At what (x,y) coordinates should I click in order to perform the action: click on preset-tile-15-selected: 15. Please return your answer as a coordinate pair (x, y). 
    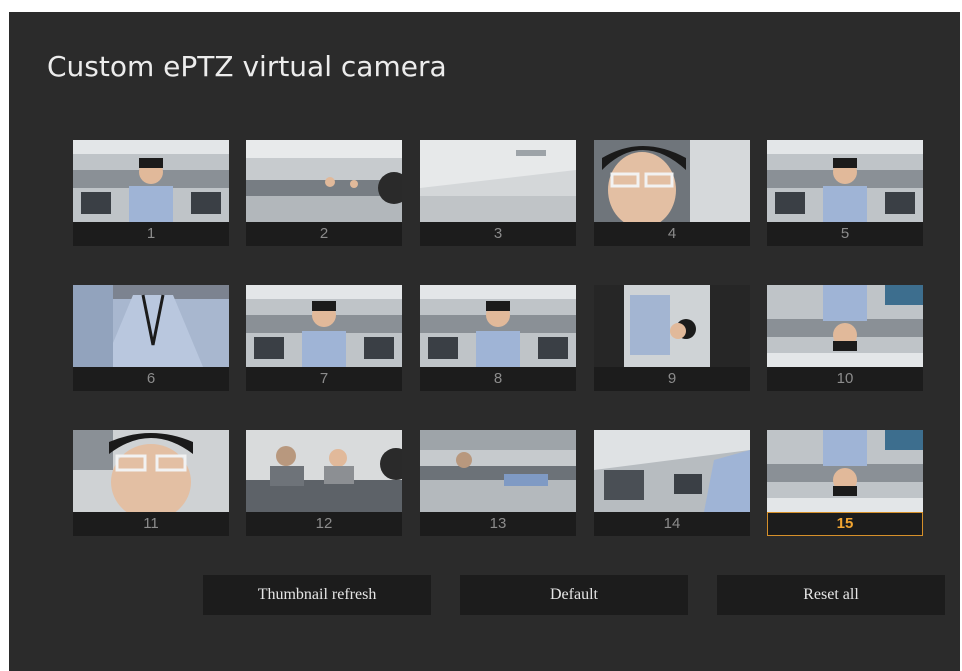
    Looking at the image, I should click on (845, 483).